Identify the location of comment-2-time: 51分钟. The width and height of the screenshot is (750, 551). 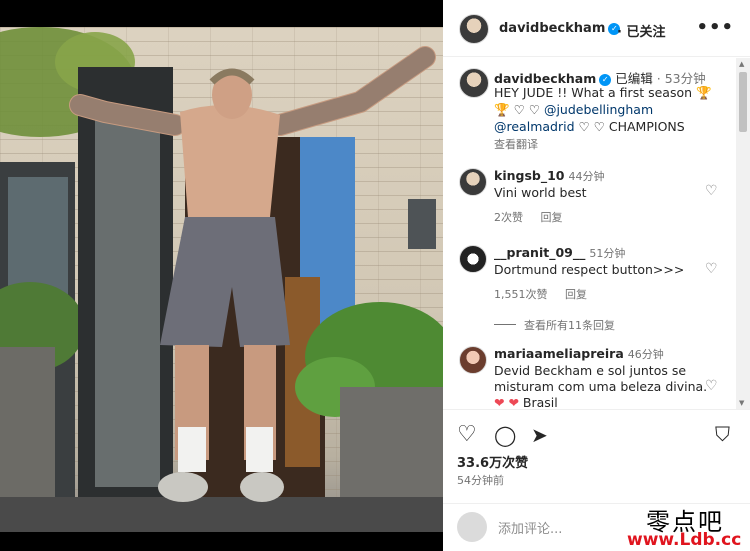
(607, 253).